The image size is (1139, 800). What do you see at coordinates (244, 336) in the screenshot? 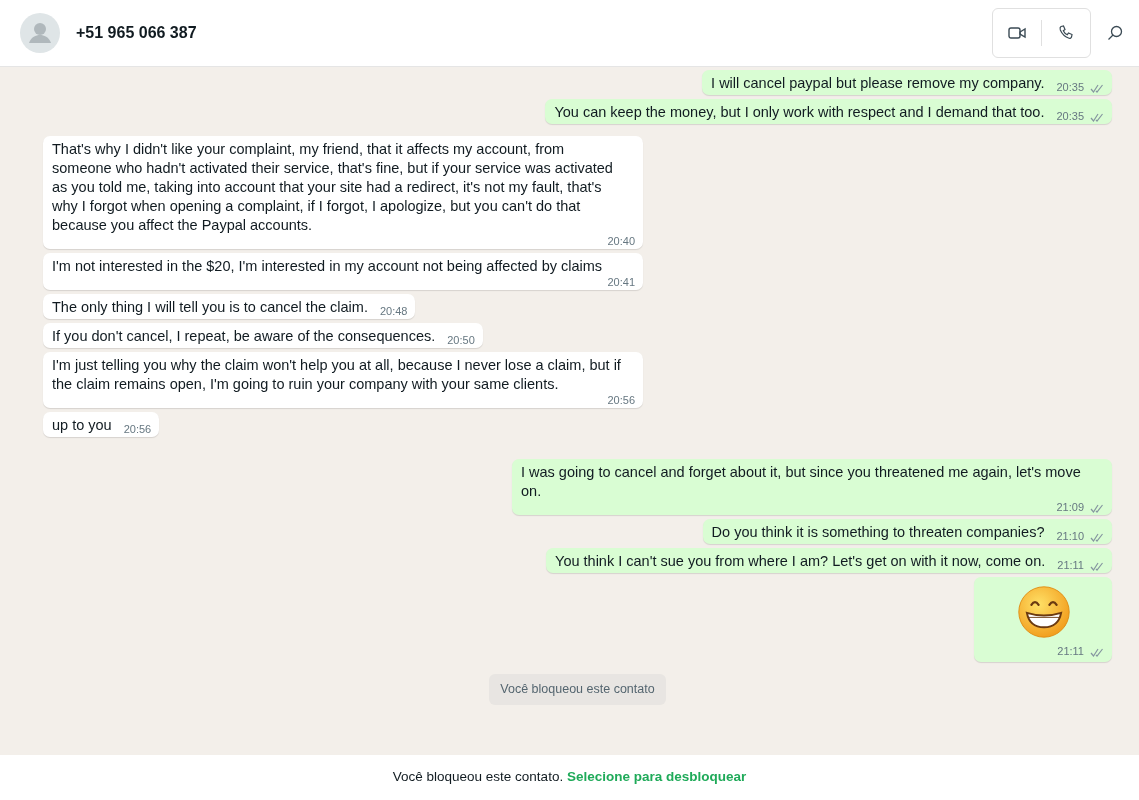
I see `message-text: If you don't cancel, I repeat, be aware of the consequences.` at bounding box center [244, 336].